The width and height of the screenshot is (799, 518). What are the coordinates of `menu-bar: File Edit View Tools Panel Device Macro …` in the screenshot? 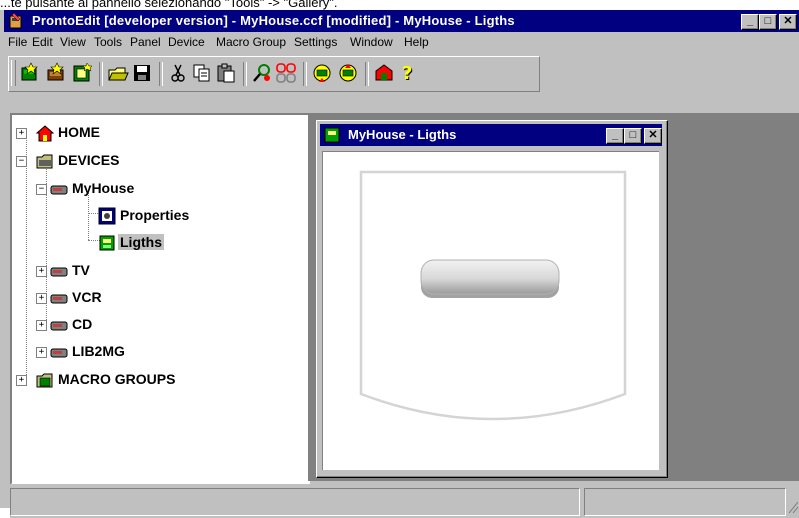 It's located at (401, 42).